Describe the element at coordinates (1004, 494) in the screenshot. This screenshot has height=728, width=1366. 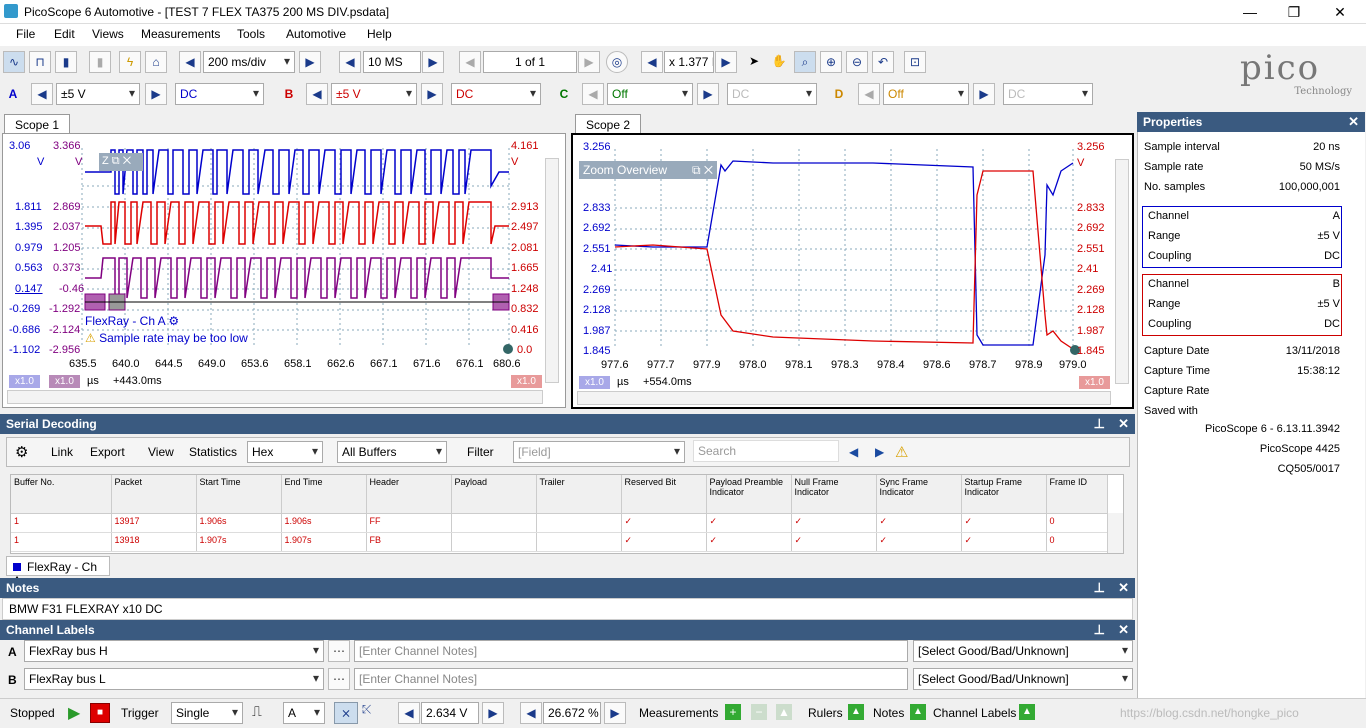
I see `col-startup-frame: Startup Frame Indicator` at that location.